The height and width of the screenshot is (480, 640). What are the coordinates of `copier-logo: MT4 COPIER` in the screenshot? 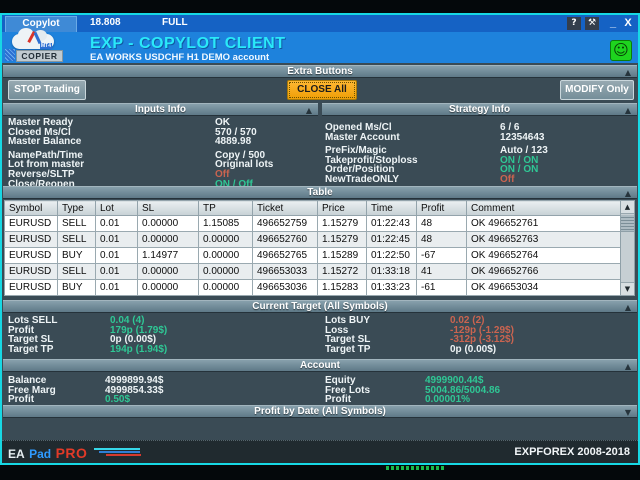 It's located at (34, 45).